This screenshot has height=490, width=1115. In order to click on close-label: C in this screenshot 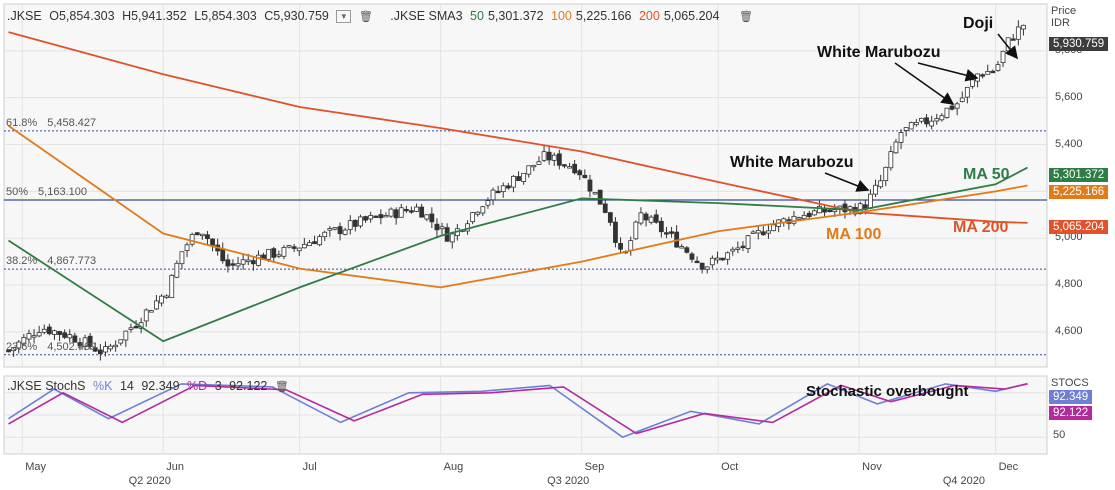, I will do `click(269, 16)`.